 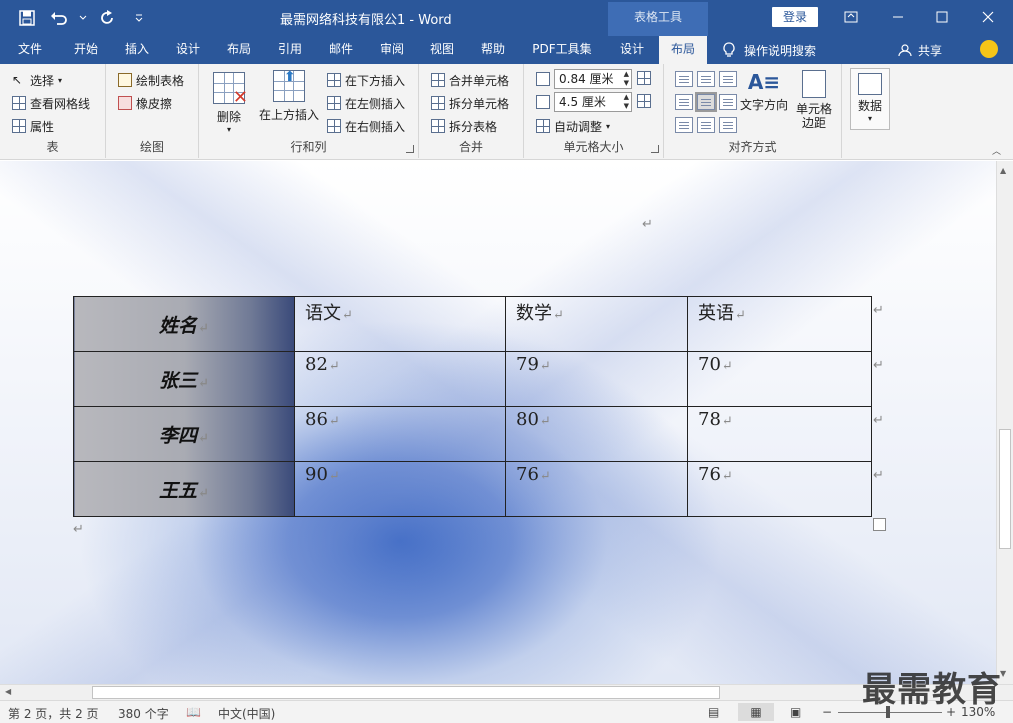 I want to click on undo-button, so click(x=59, y=18).